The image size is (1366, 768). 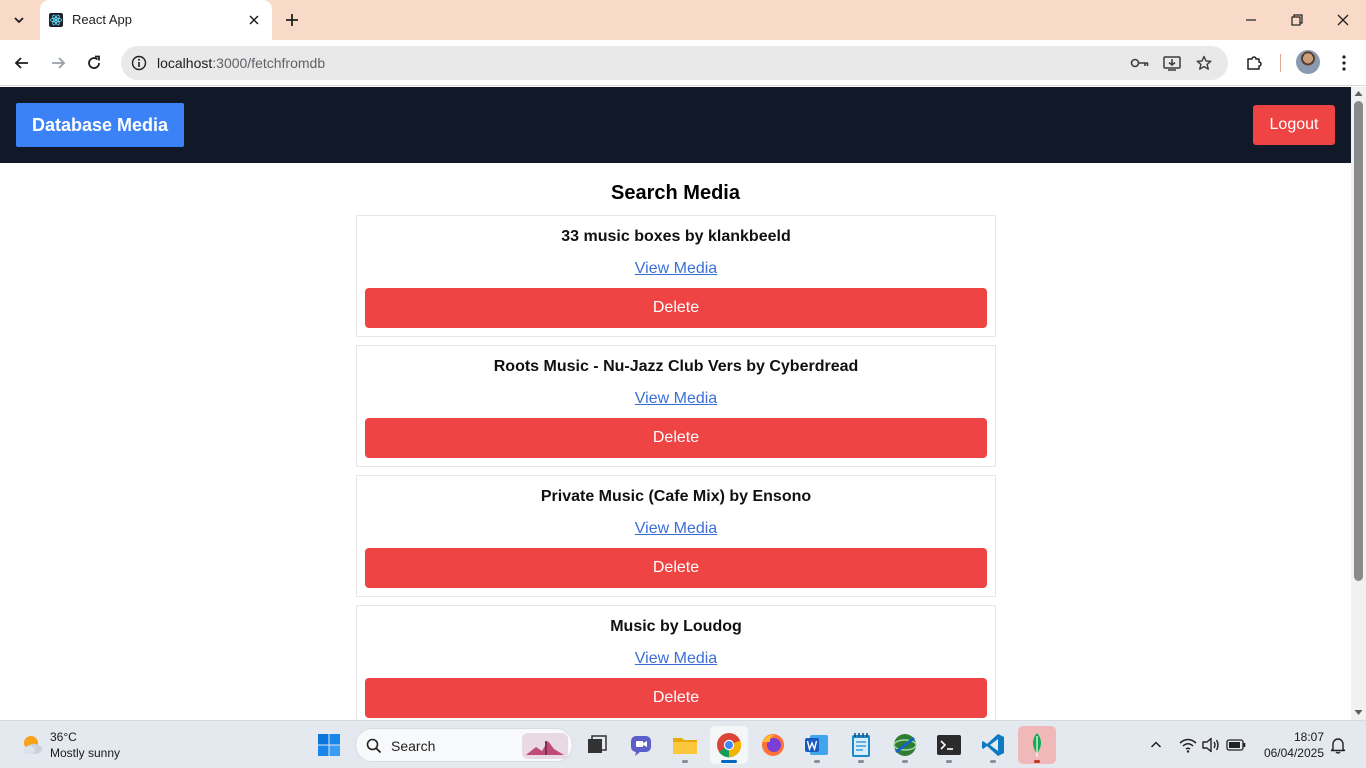 I want to click on arrow-right-icon, so click(x=59, y=63).